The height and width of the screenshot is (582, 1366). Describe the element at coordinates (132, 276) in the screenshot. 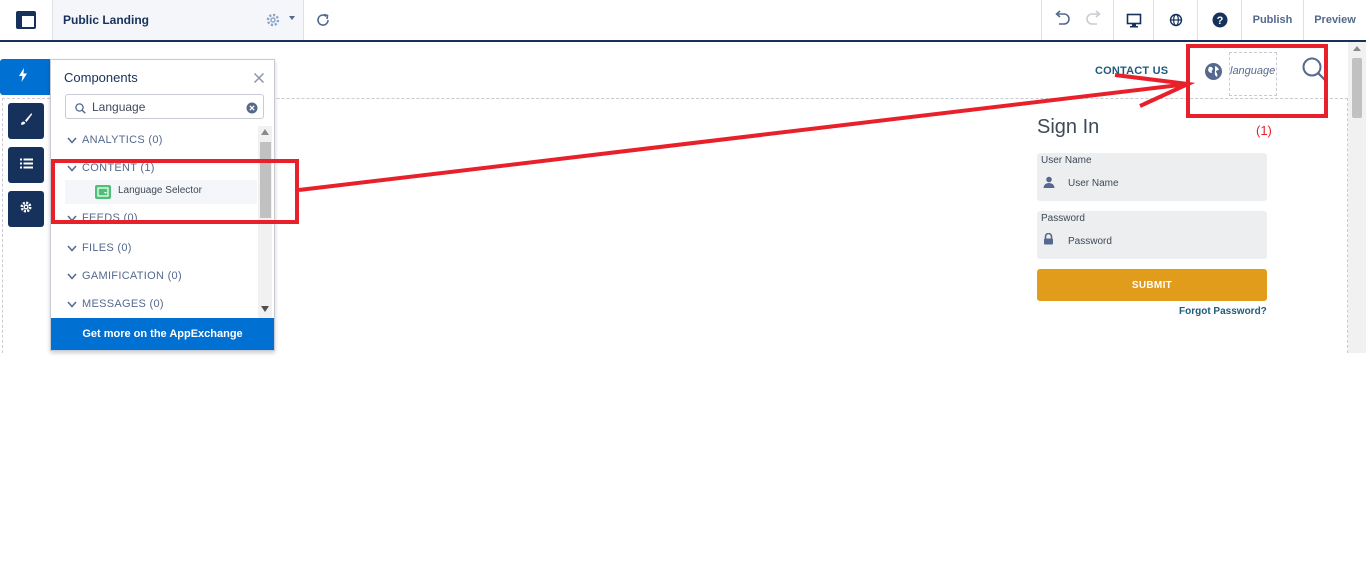

I see `category-label: GAMIFICATION (0)` at that location.